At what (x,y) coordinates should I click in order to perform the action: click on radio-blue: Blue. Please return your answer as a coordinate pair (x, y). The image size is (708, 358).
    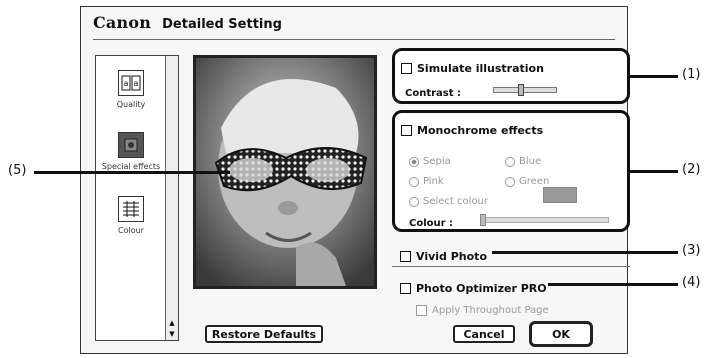
    Looking at the image, I should click on (523, 160).